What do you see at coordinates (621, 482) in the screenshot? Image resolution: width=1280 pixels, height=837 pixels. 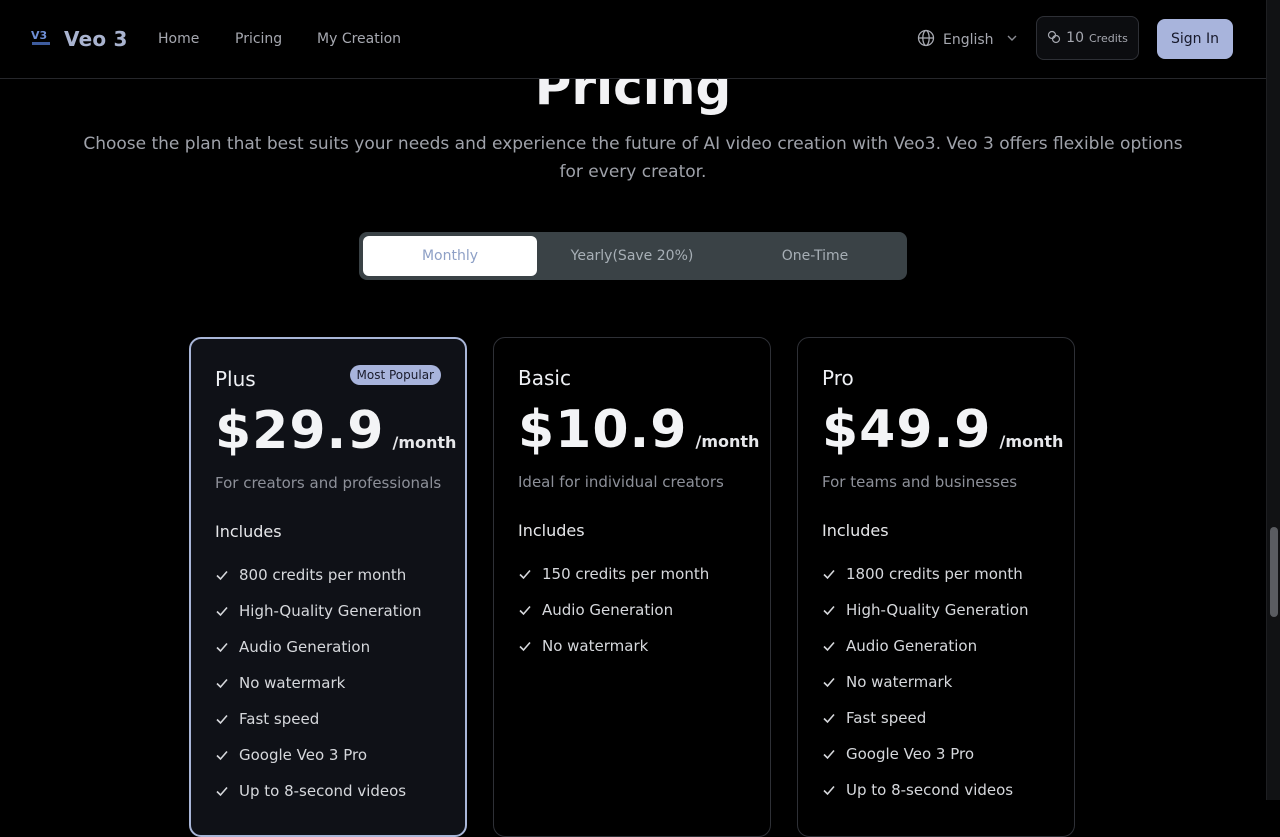 I see `plan-description: Ideal for individual creators` at bounding box center [621, 482].